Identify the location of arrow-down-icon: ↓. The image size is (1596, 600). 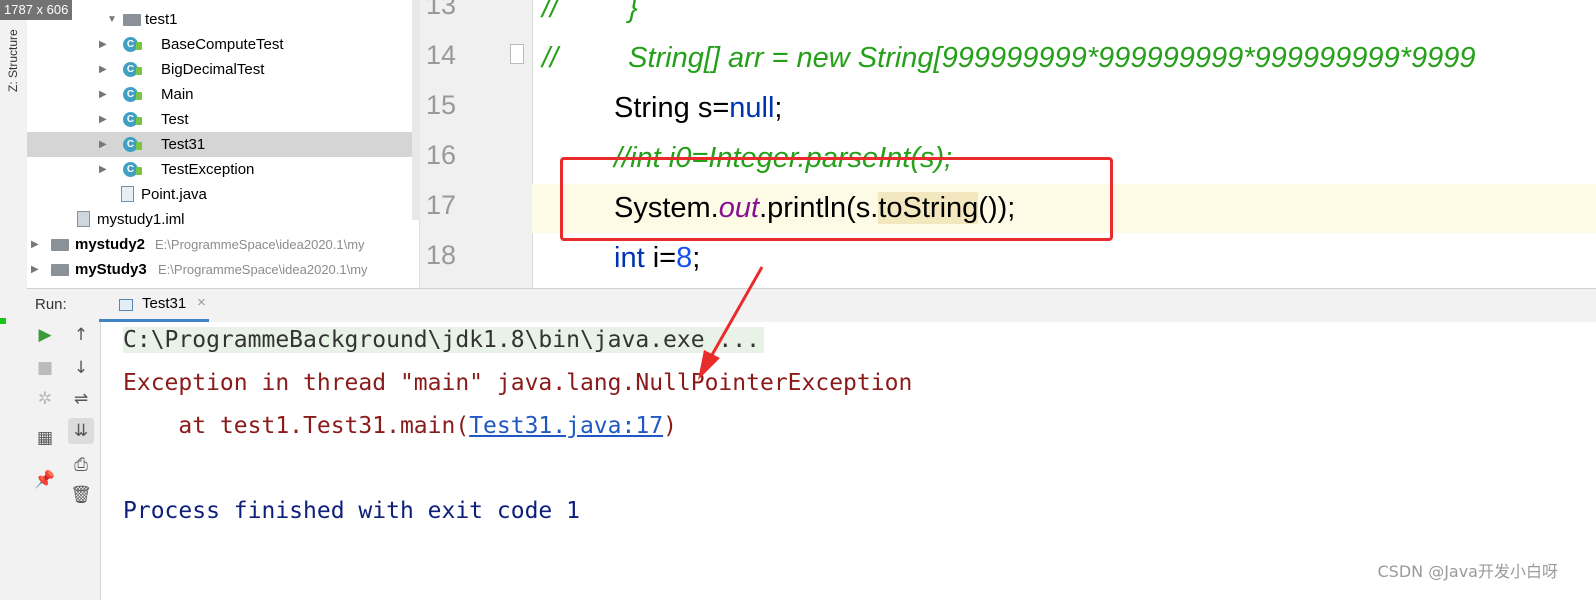
(81, 368).